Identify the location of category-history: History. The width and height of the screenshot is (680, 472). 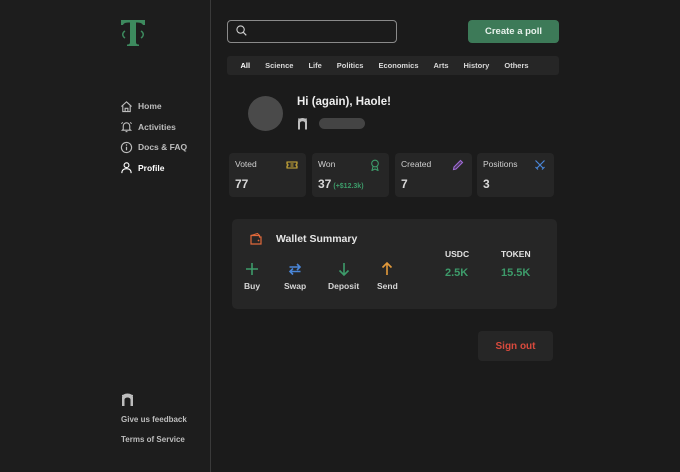
(476, 65).